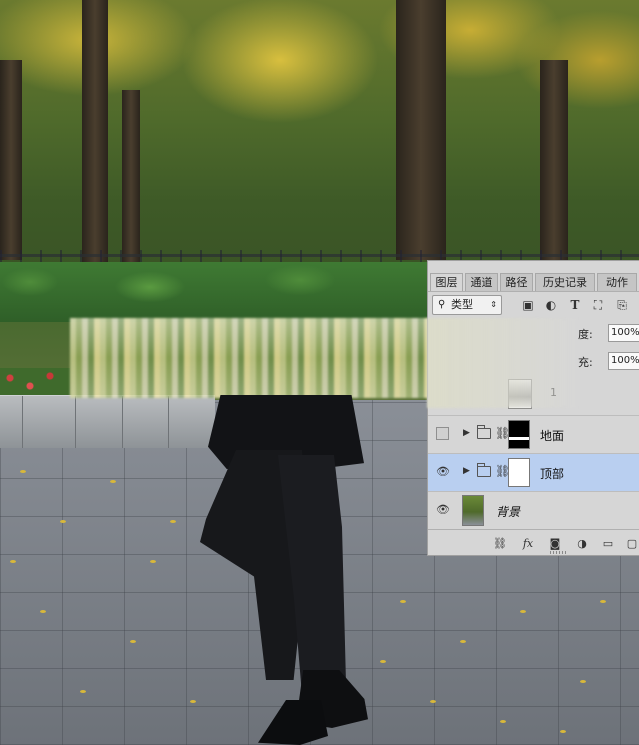  I want to click on smart-object-filter-icon: ⎘, so click(622, 305).